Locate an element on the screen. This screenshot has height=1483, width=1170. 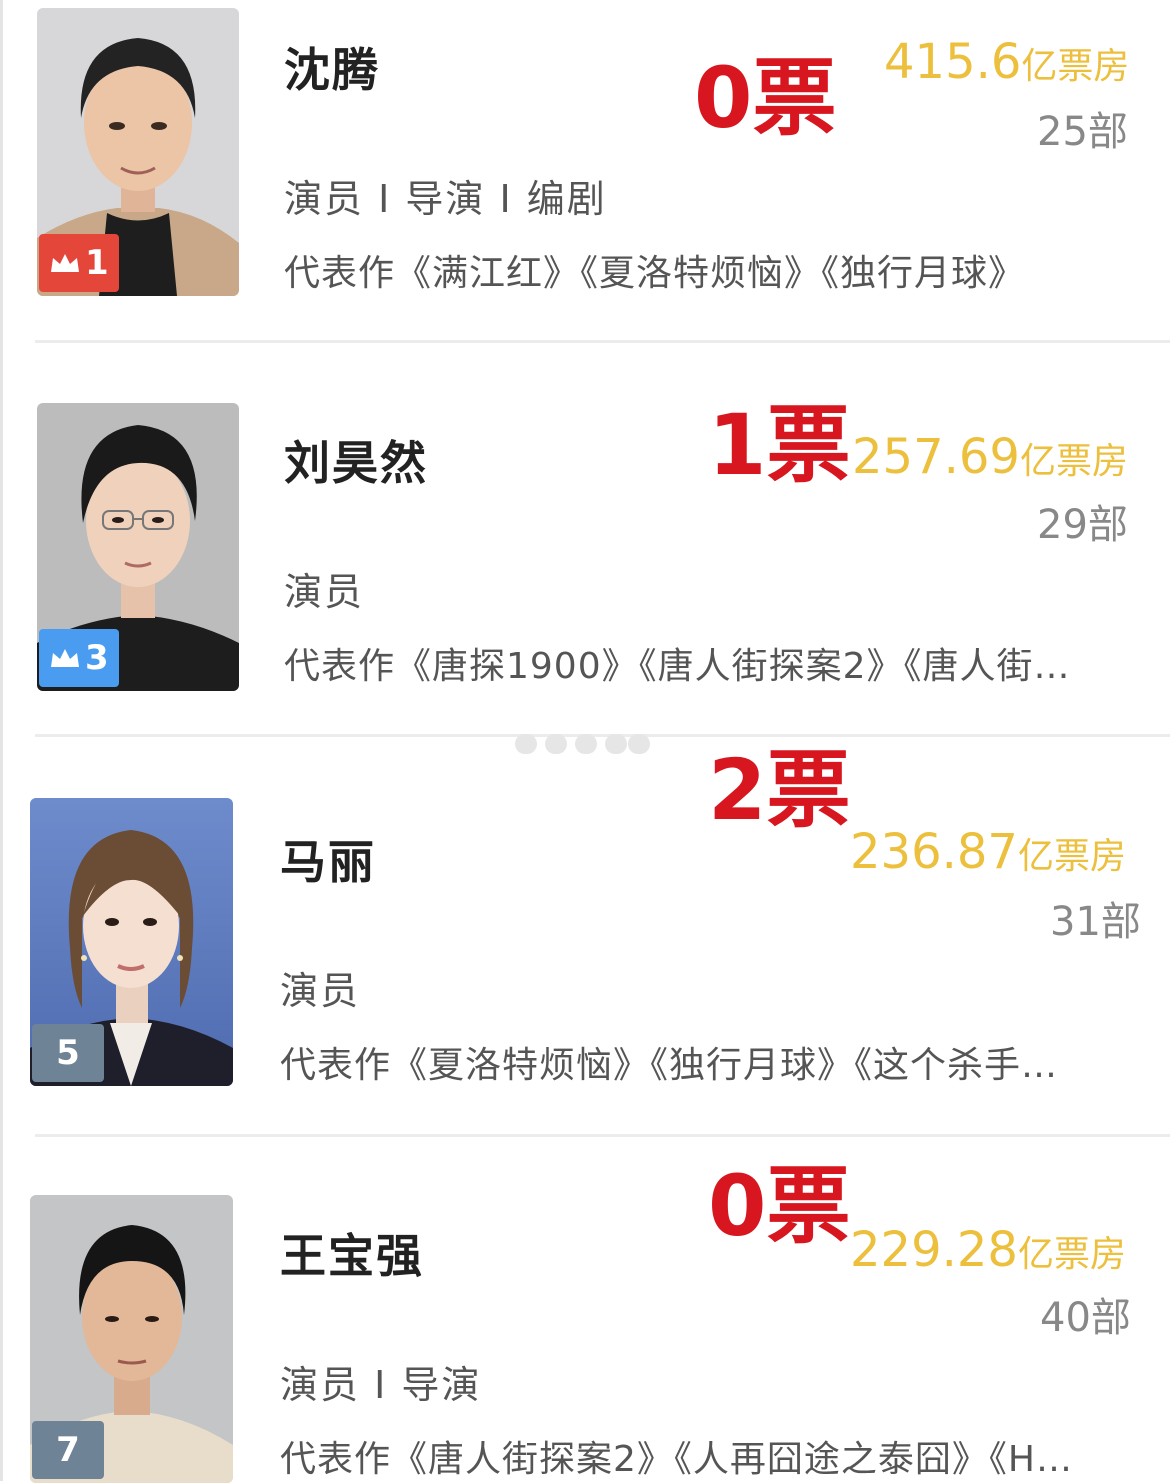
actor-photo: 3 is located at coordinates (138, 547).